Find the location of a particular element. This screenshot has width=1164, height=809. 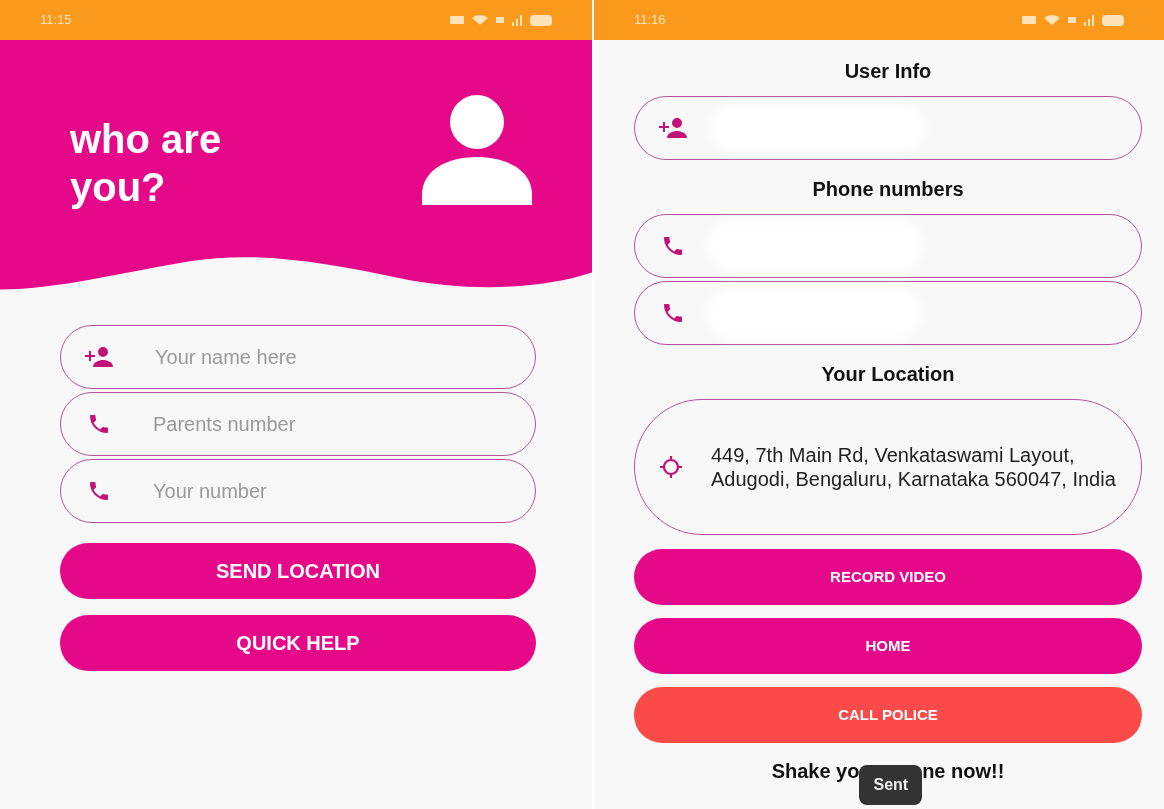

action-button: SEND LOCATION is located at coordinates (298, 571).